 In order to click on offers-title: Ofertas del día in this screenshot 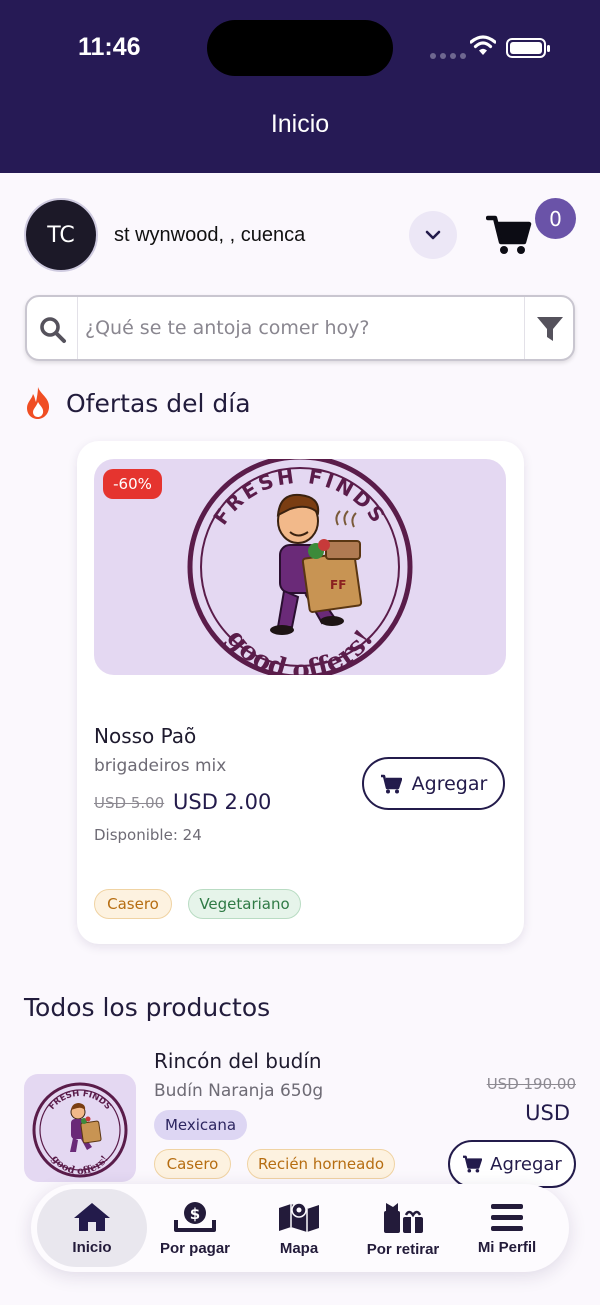, I will do `click(158, 403)`.